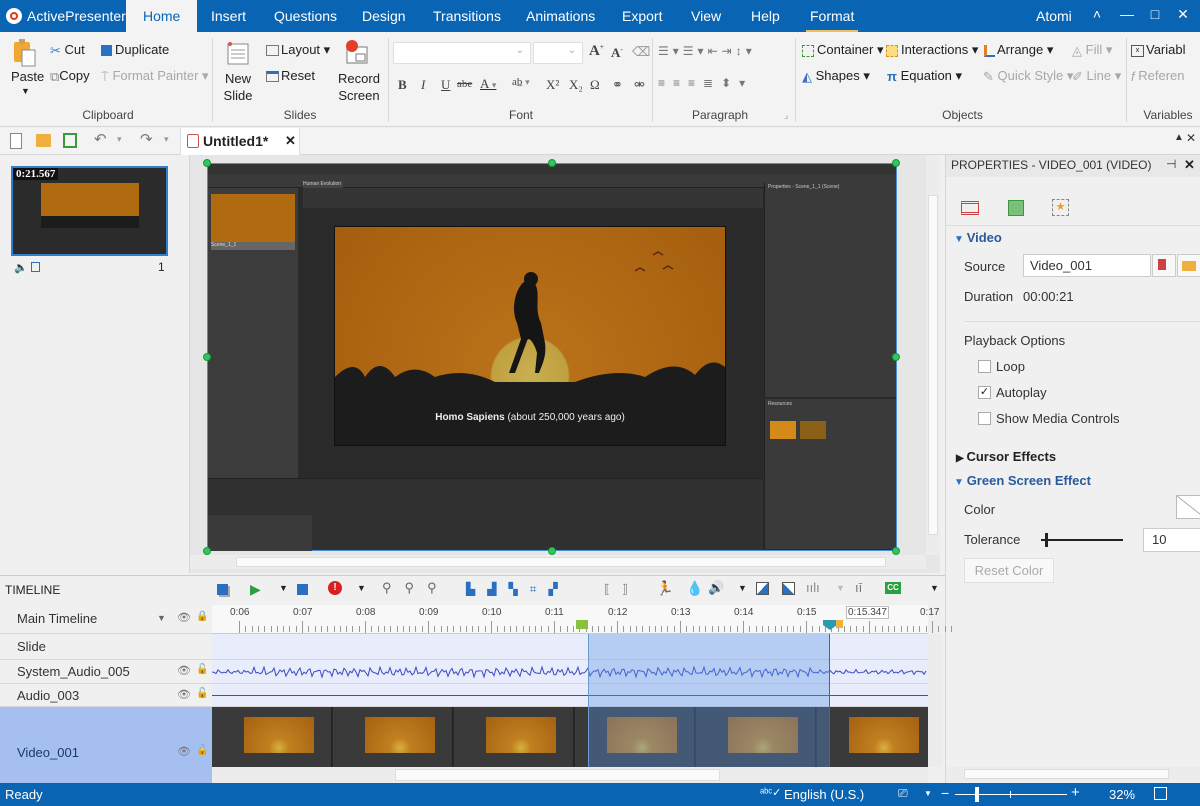 The width and height of the screenshot is (1200, 806). What do you see at coordinates (1155, 14) in the screenshot?
I see `maximize-button: □` at bounding box center [1155, 14].